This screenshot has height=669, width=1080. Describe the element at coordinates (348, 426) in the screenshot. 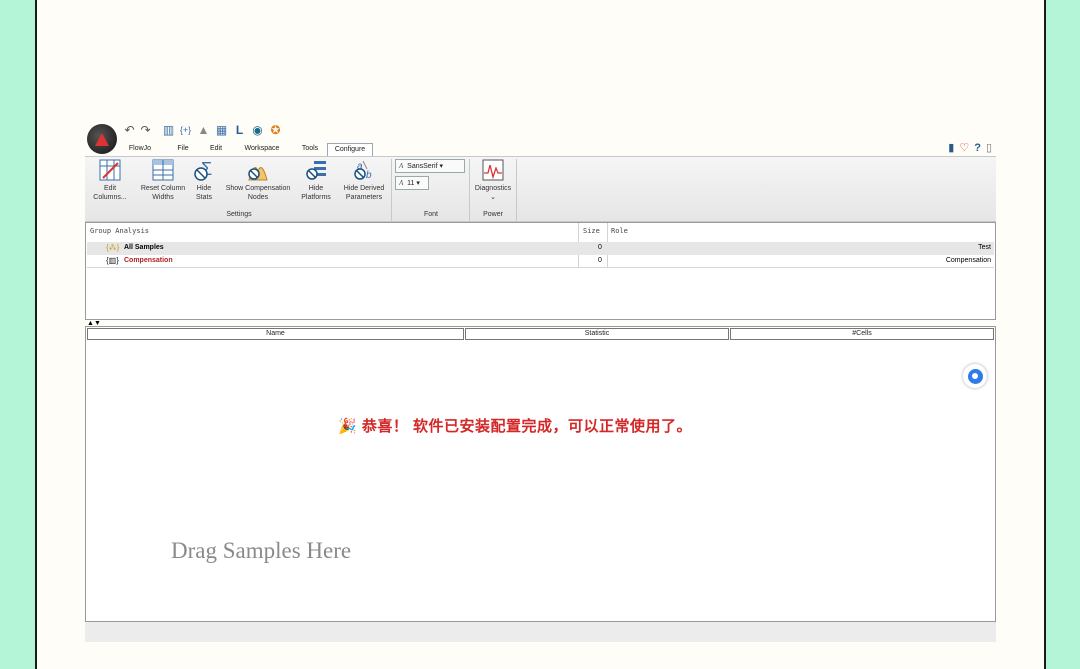

I see `party-popper-icon: 🎉` at that location.